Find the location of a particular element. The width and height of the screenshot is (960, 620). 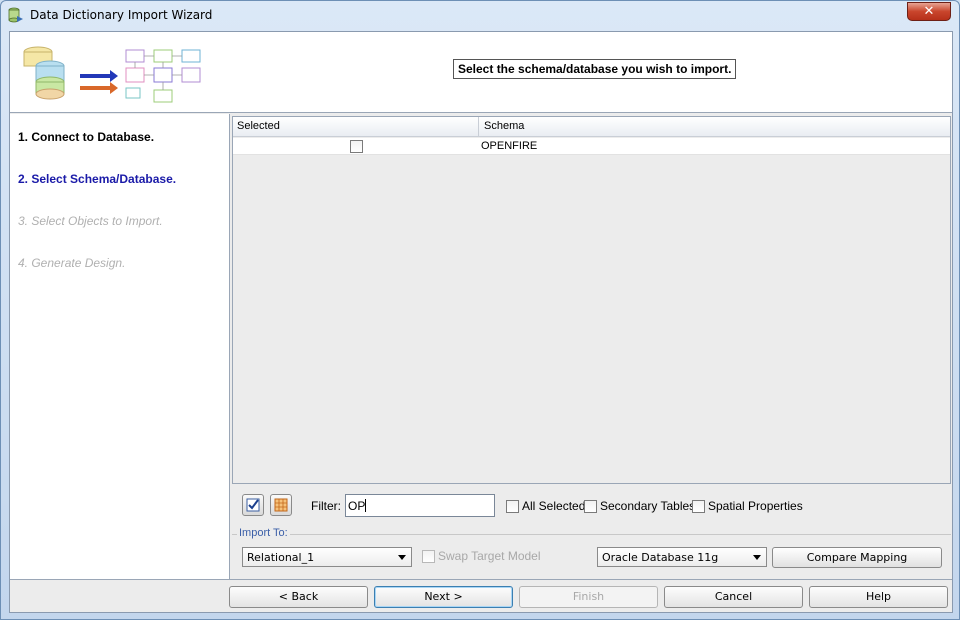

back-button: < Back is located at coordinates (298, 597).